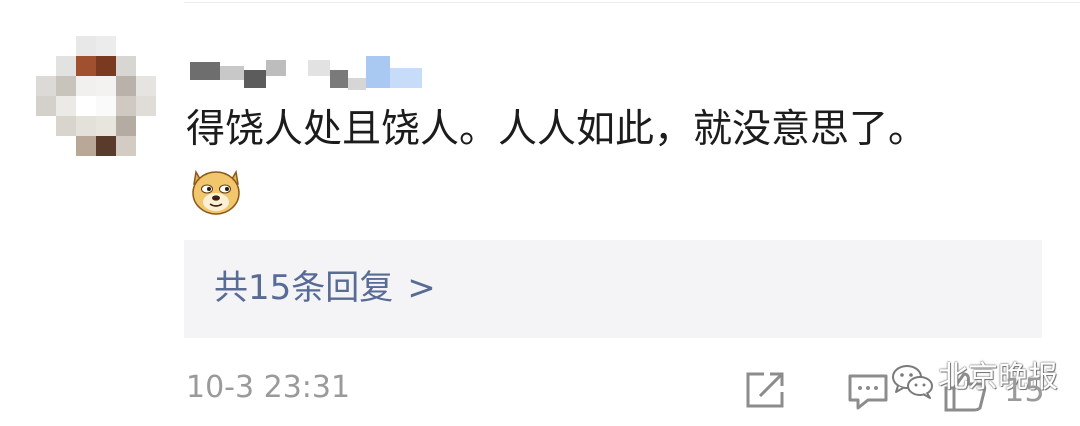  I want to click on avatar, so click(96, 96).